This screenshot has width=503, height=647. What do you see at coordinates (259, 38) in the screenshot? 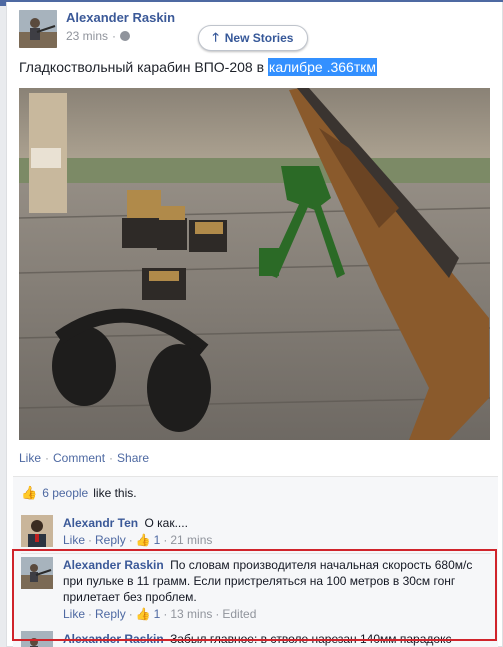
I see `new-stories-label: New Stories` at bounding box center [259, 38].